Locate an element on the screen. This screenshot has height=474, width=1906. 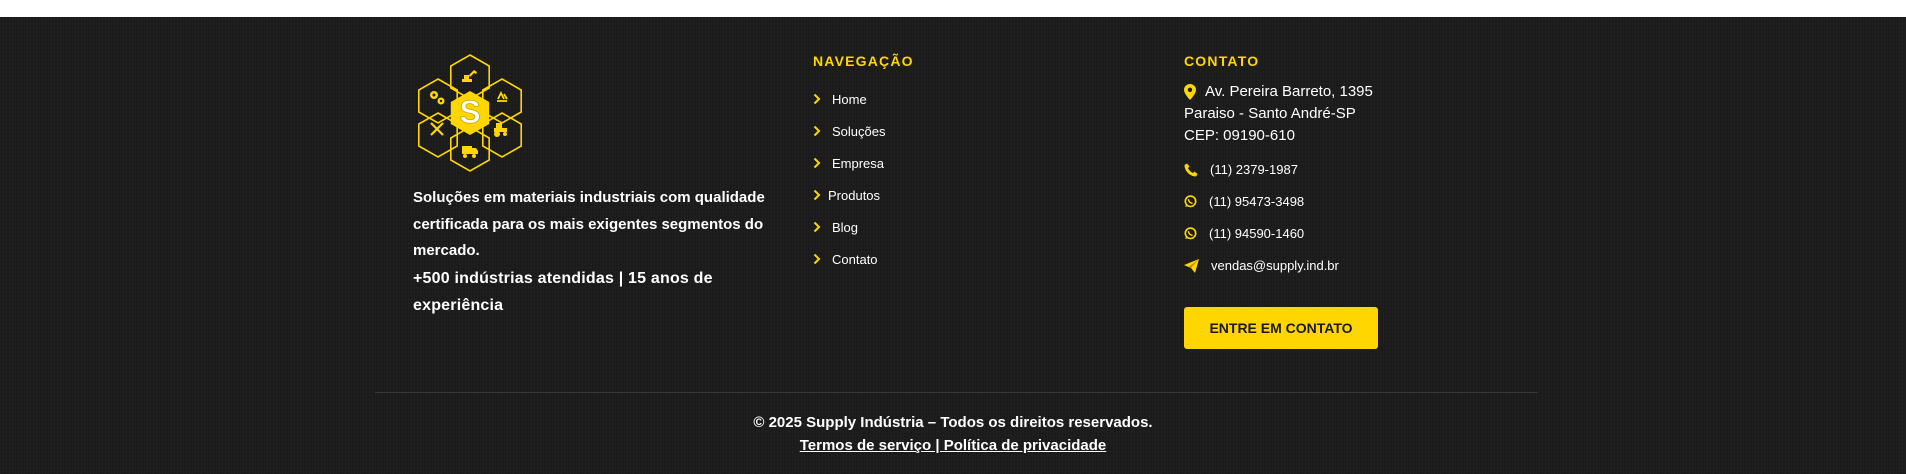
nav-item-produtos: Produtos is located at coordinates (849, 195).